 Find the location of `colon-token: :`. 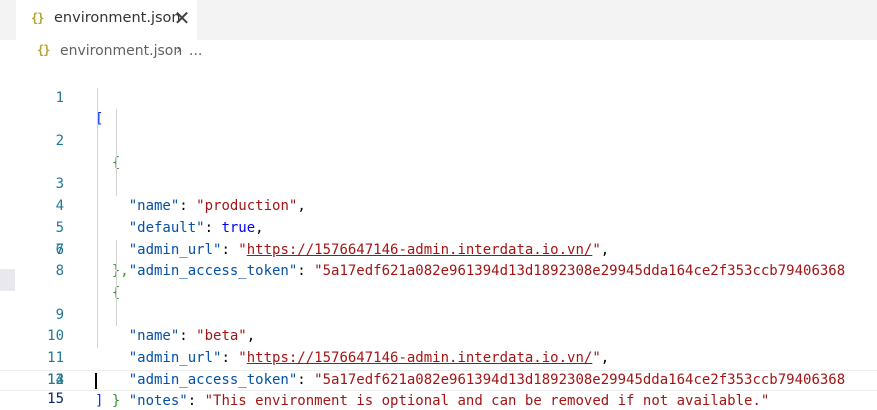

colon-token: : is located at coordinates (196, 401).